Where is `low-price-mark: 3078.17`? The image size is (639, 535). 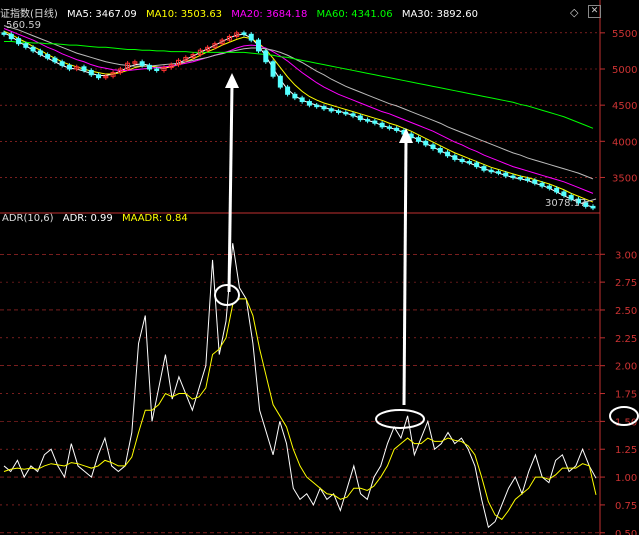 low-price-mark: 3078.17 is located at coordinates (565, 203).